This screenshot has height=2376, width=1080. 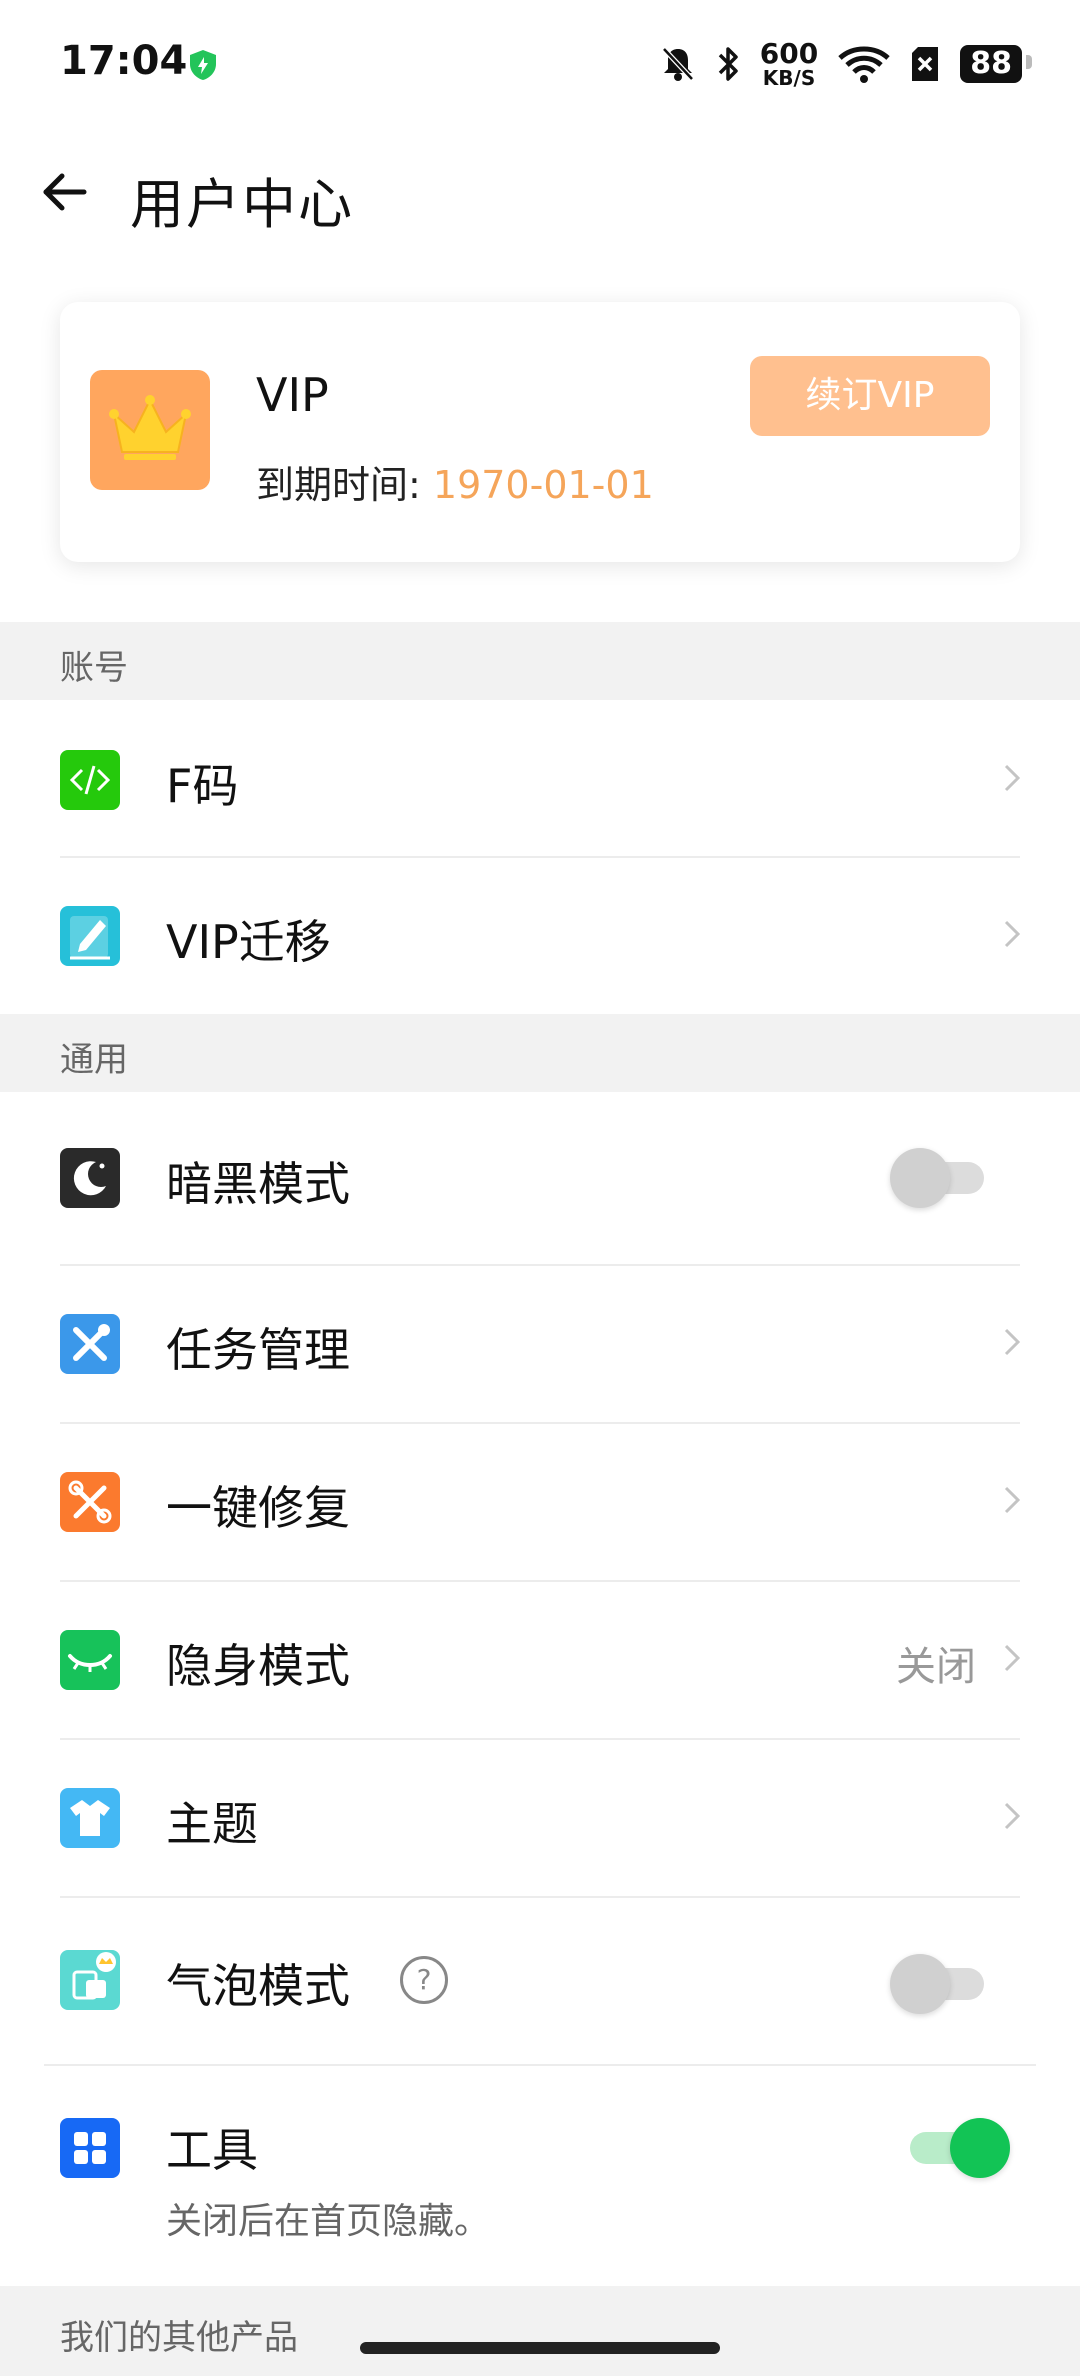 What do you see at coordinates (540, 936) in the screenshot?
I see `row-vip-migration: VIP迁移` at bounding box center [540, 936].